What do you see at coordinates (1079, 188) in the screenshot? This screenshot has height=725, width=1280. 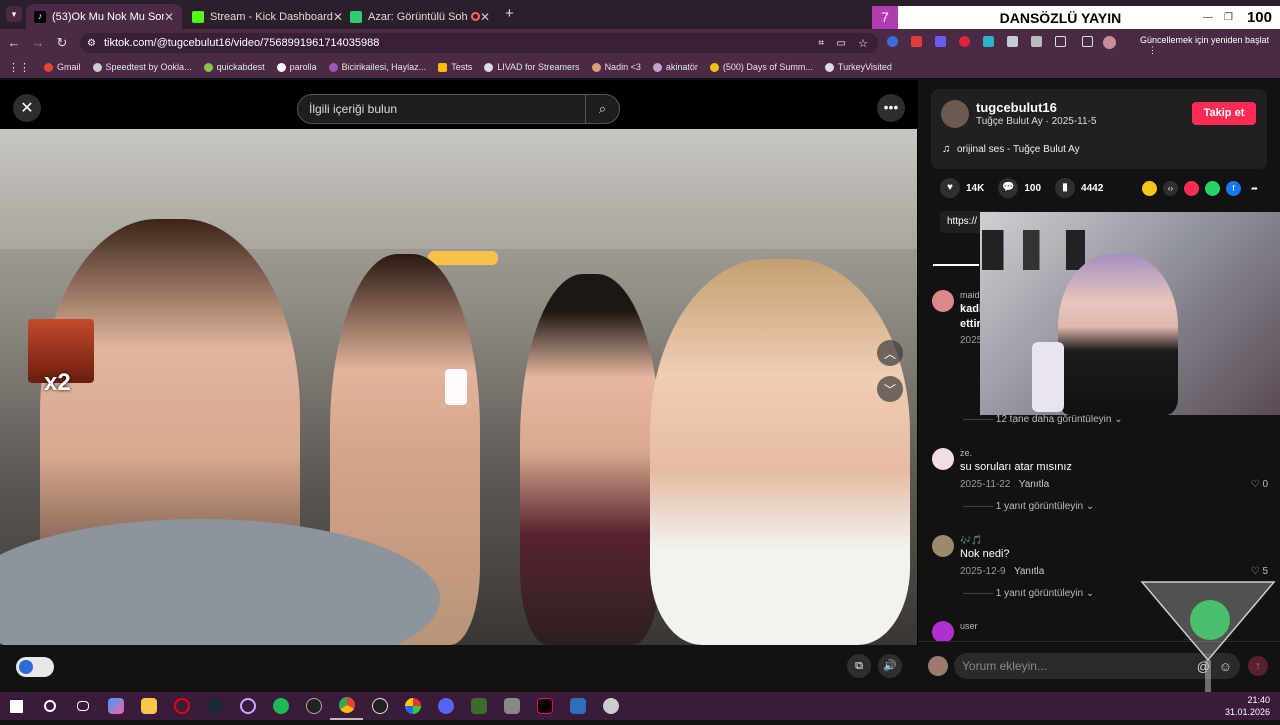 I see `save-button: ▮ 4442` at bounding box center [1079, 188].